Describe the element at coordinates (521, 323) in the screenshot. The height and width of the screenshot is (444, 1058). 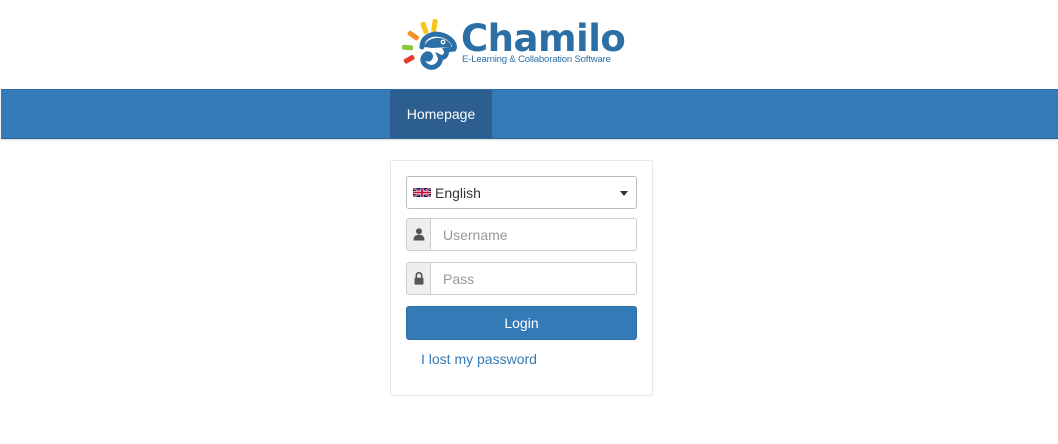
I see `login-button: Login` at that location.